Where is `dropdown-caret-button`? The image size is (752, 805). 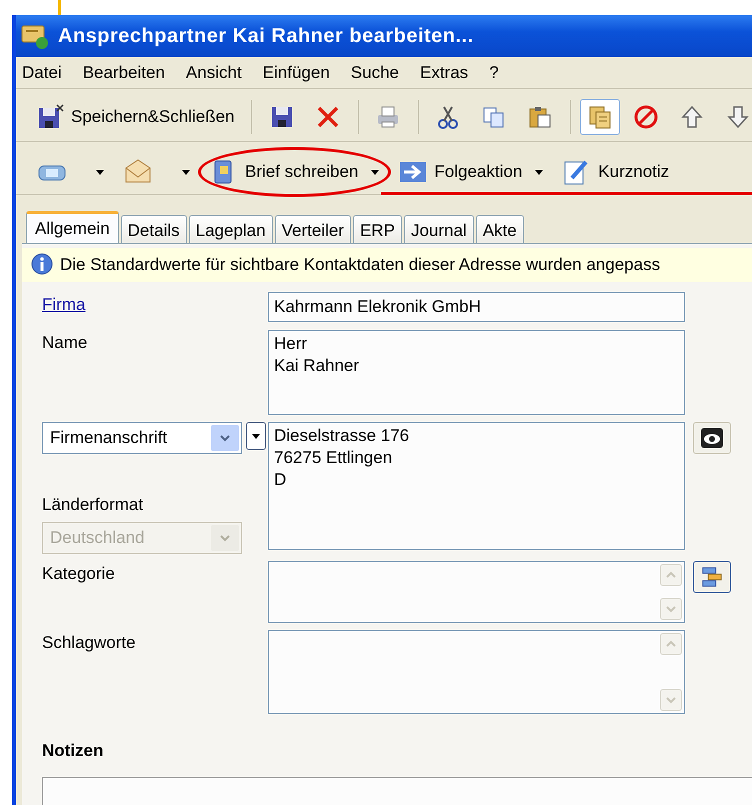
dropdown-caret-button is located at coordinates (256, 436).